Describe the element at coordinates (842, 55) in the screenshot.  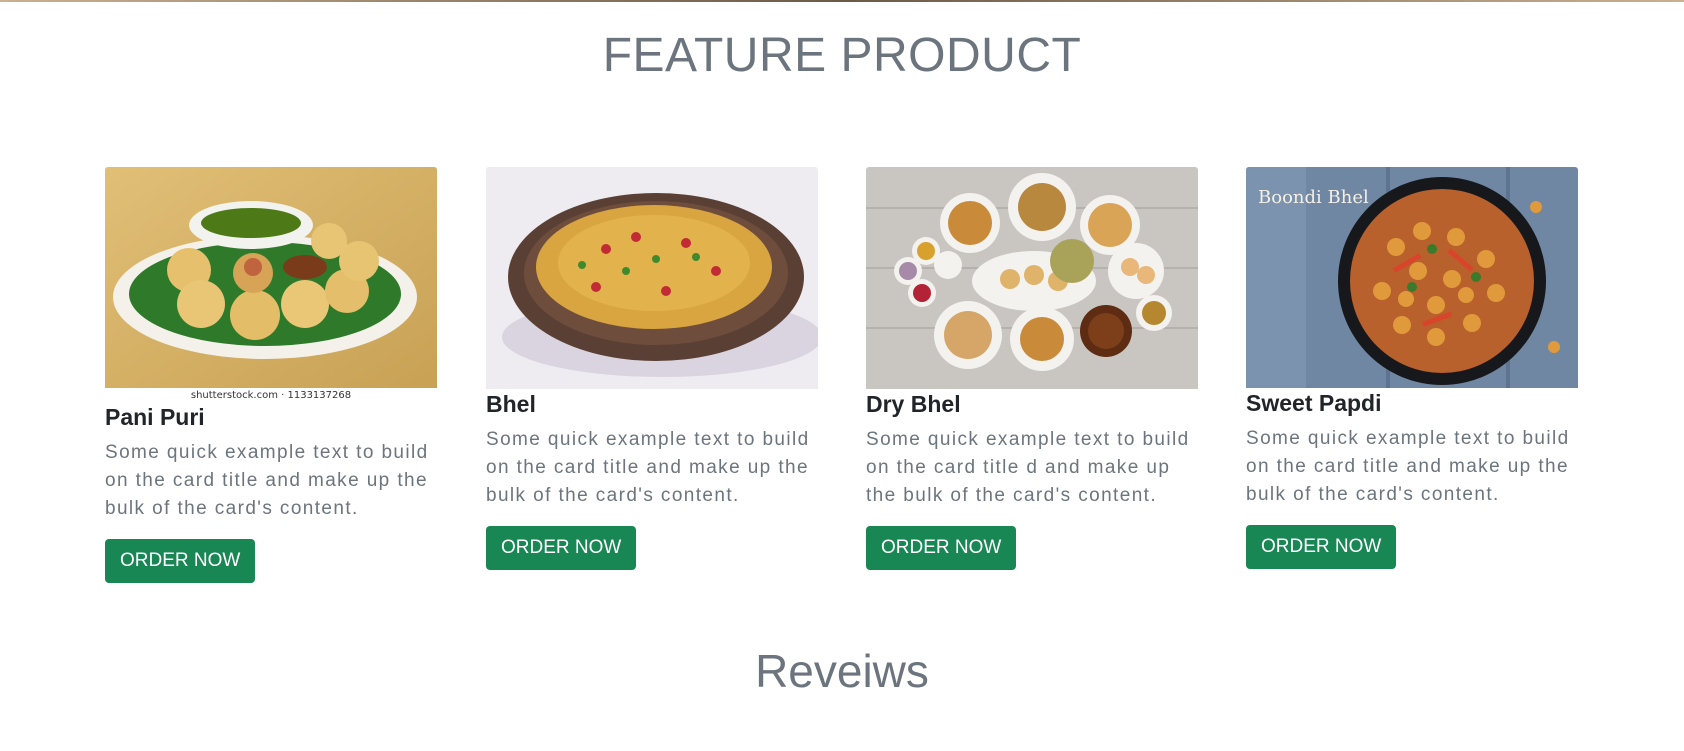
I see `feature-product-heading: FEATURE PRODUCT` at that location.